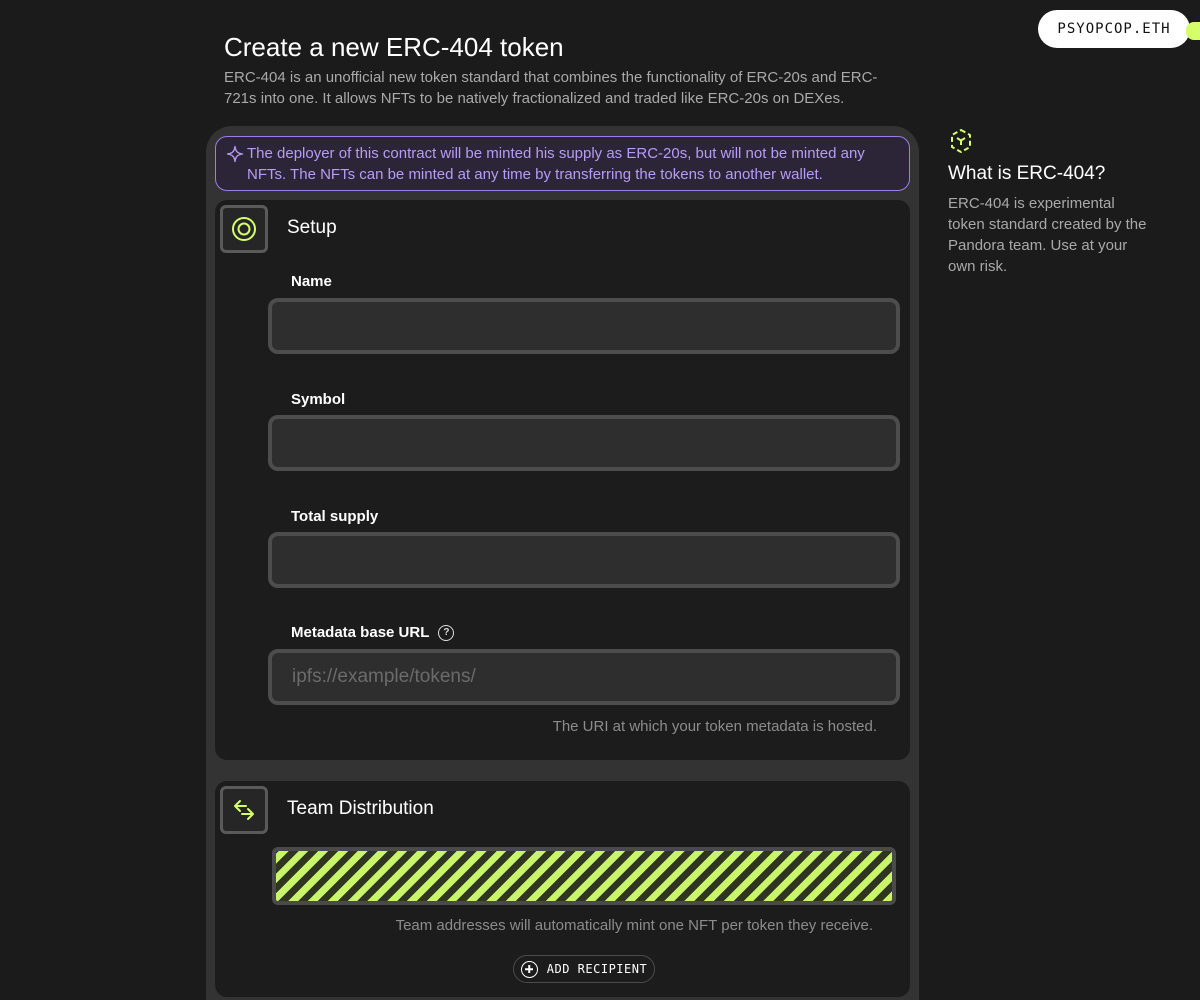 This screenshot has width=1200, height=1000. Describe the element at coordinates (244, 810) in the screenshot. I see `transfer-arrows-icon` at that location.